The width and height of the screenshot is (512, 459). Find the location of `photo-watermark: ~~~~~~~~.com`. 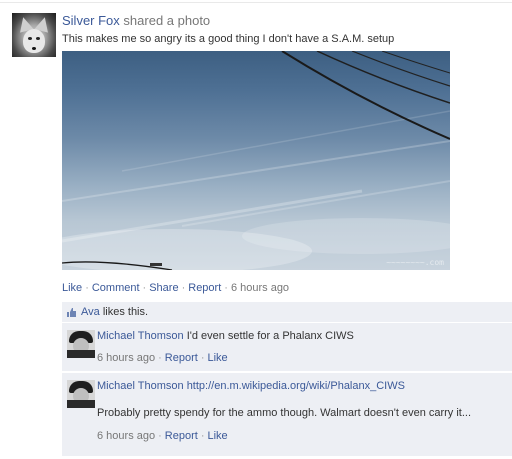

photo-watermark: ~~~~~~~~.com is located at coordinates (415, 262).